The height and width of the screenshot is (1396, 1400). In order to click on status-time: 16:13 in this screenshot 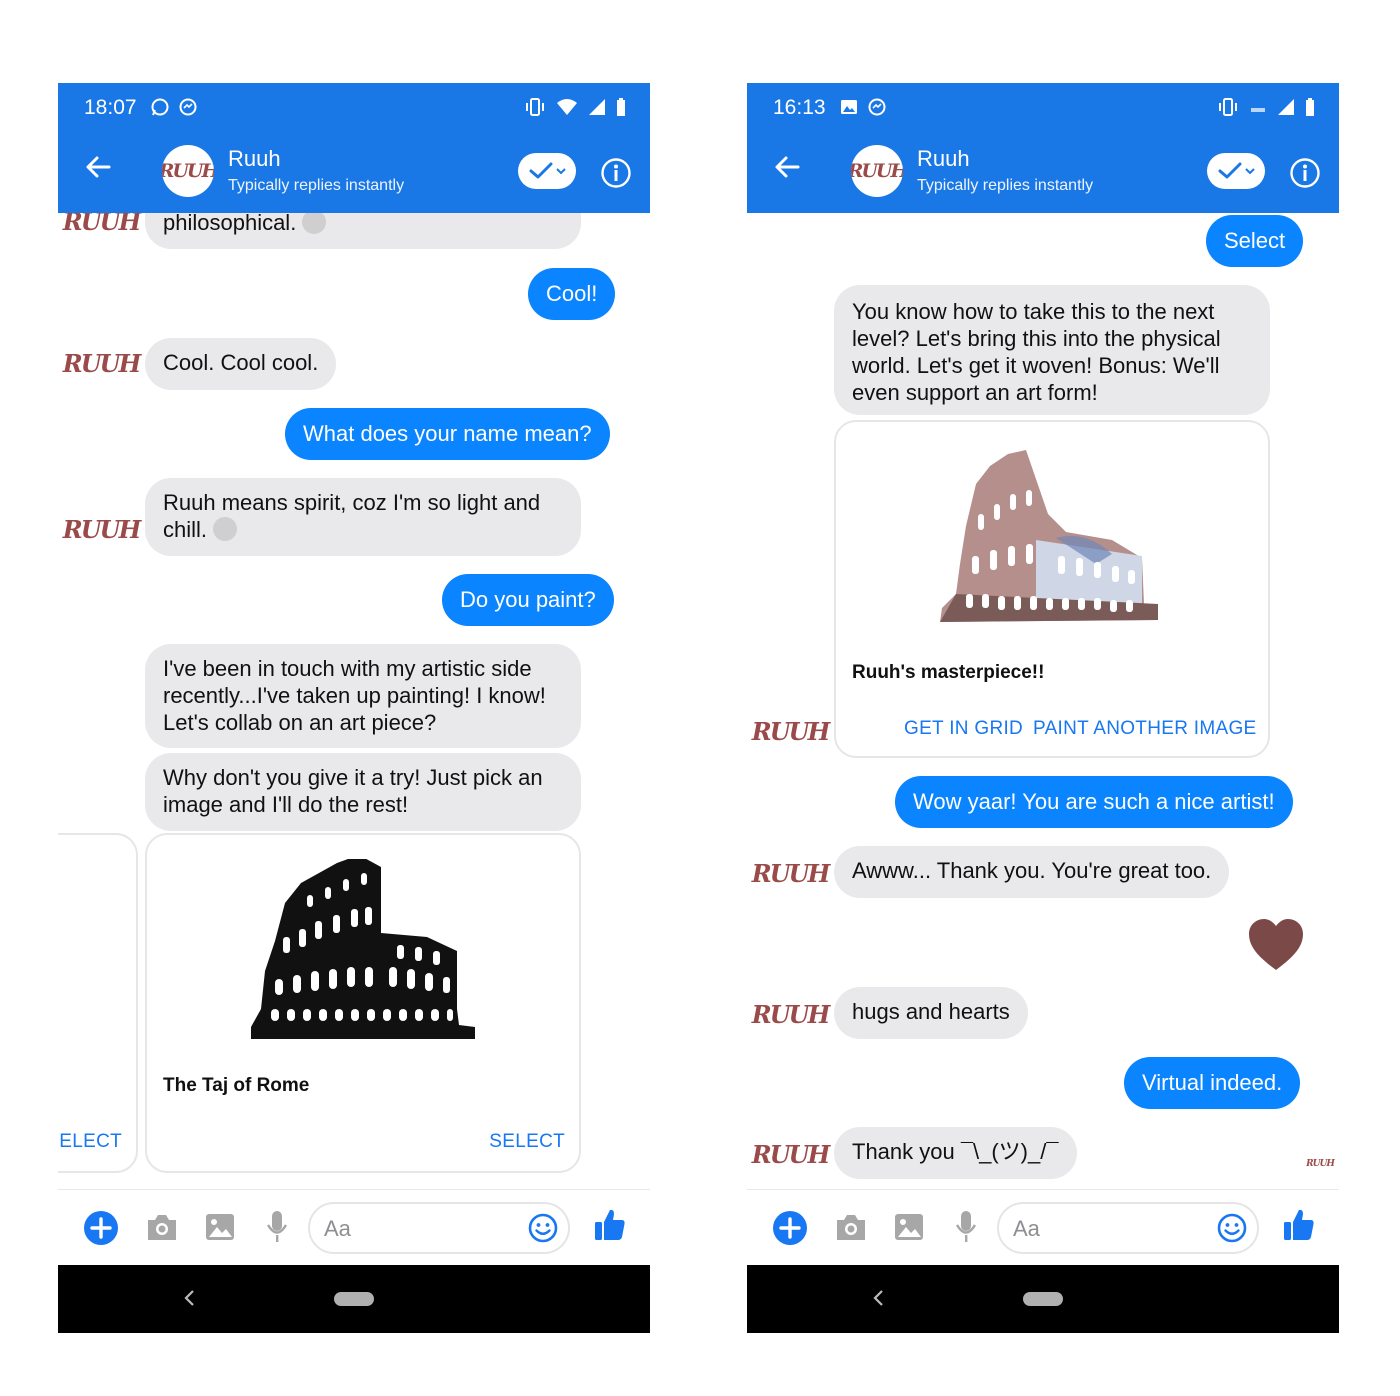, I will do `click(799, 107)`.